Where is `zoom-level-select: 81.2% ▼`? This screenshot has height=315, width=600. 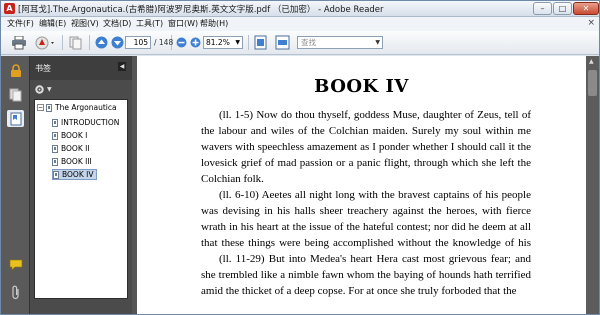
zoom-level-select: 81.2% ▼ is located at coordinates (223, 42).